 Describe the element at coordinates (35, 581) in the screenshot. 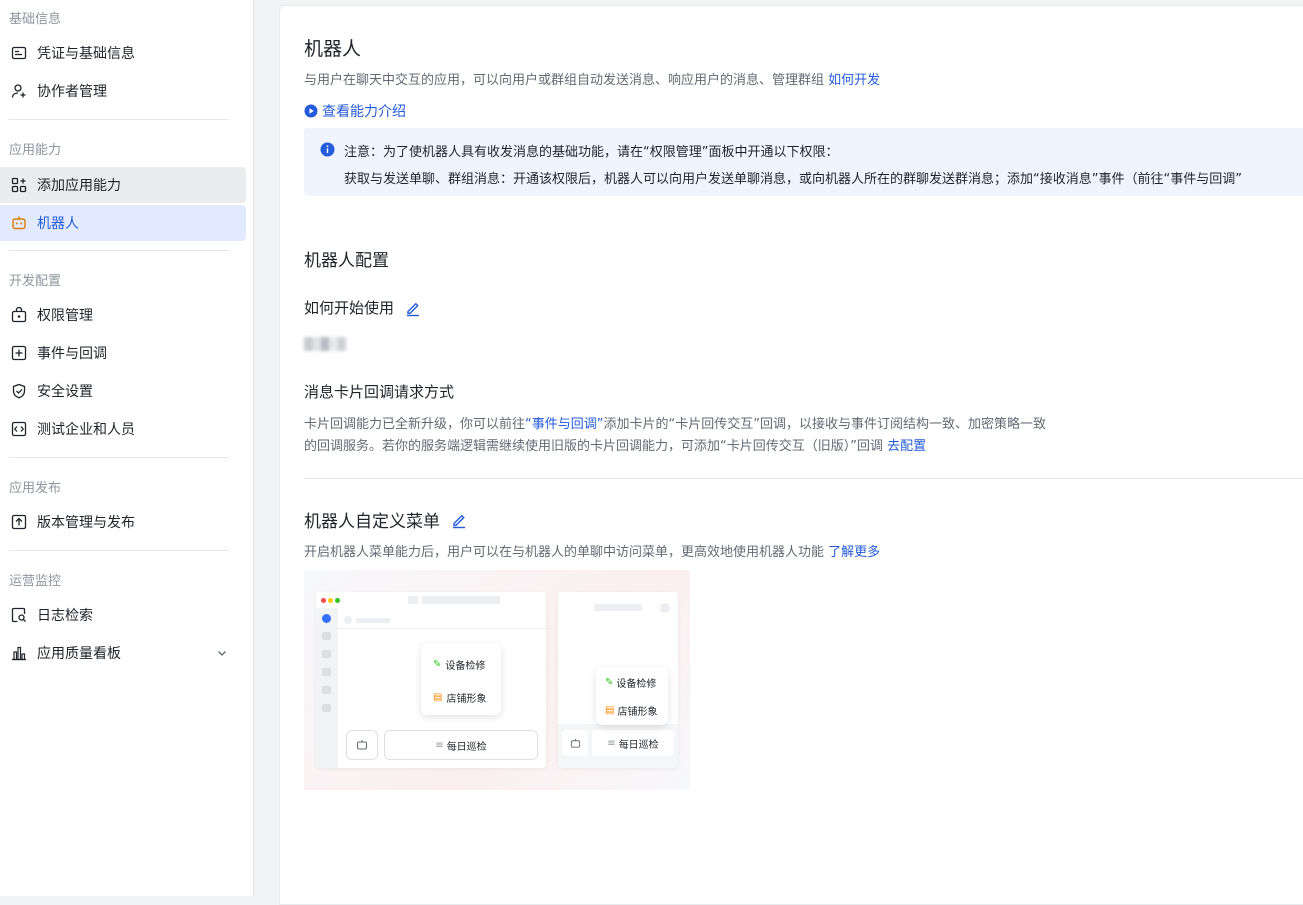

I see `section-title-monitor: 运营监控` at that location.